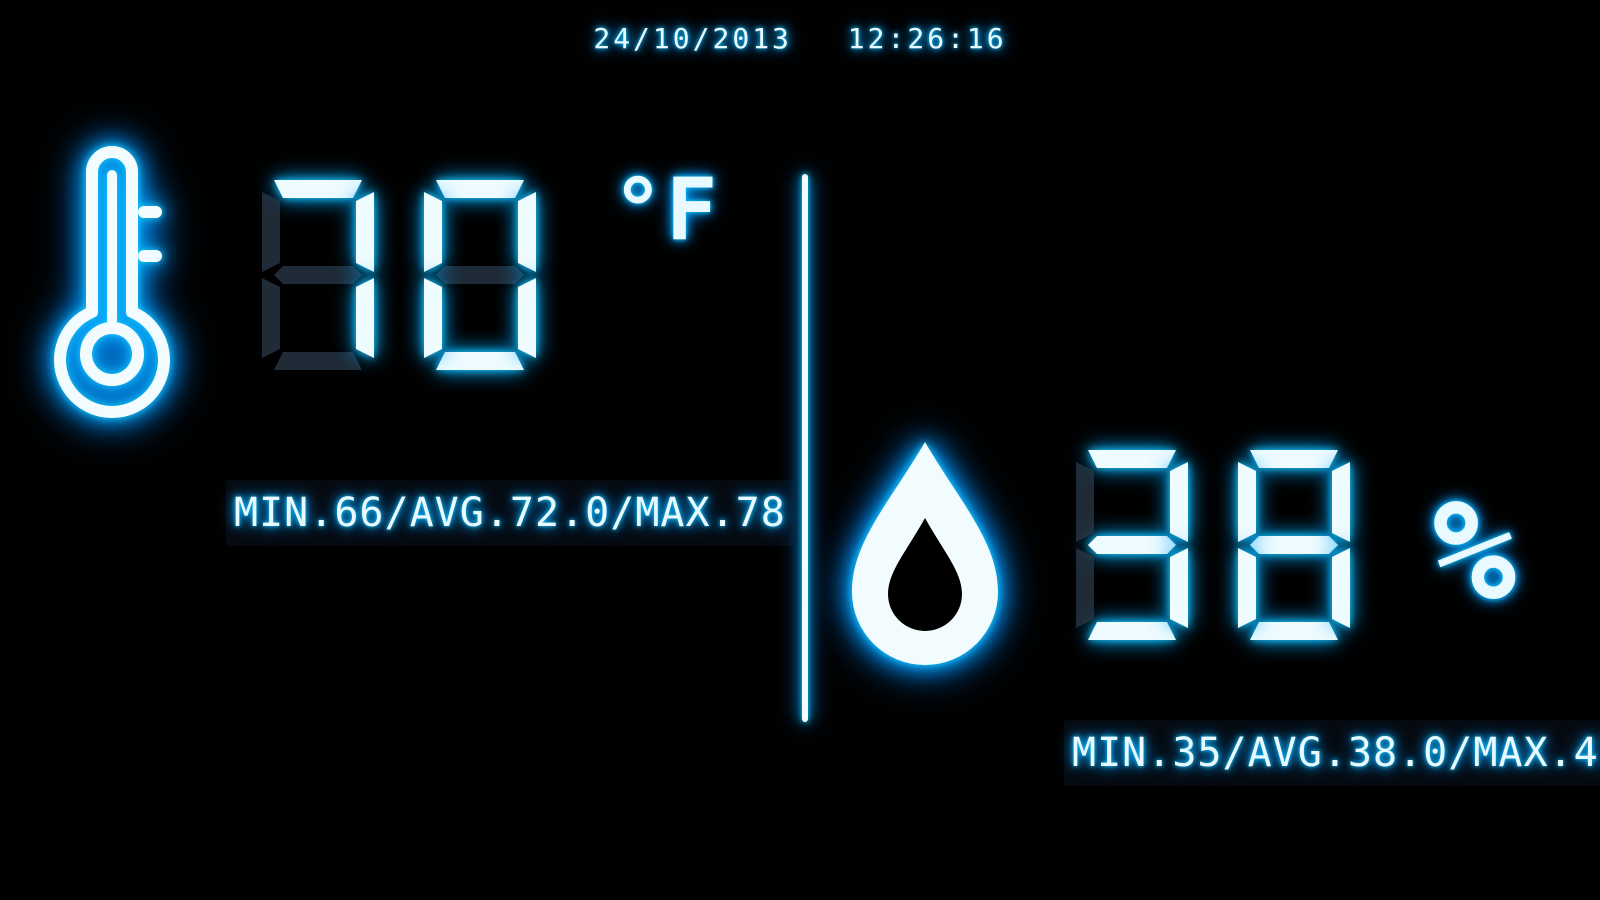 This screenshot has width=1600, height=900. Describe the element at coordinates (112, 282) in the screenshot. I see `thermometer-icon` at that location.